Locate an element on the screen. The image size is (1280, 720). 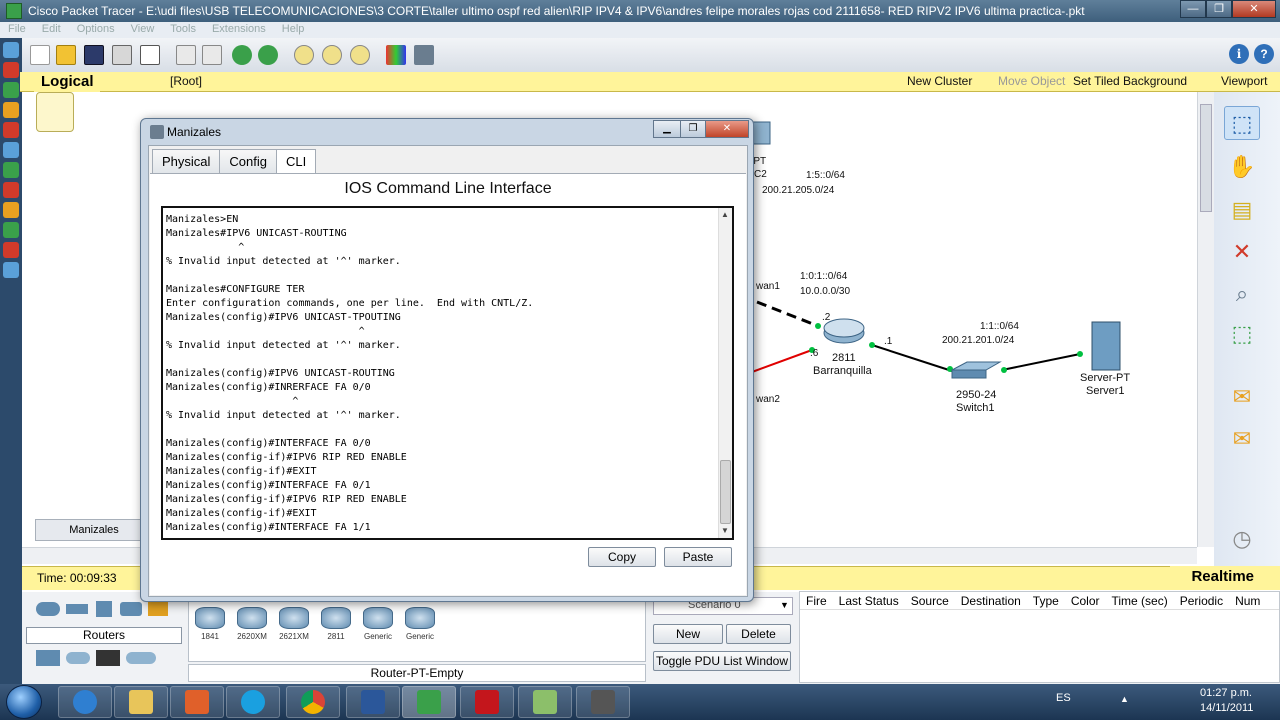
dialog-close-button: ✕ is located at coordinates (727, 129).